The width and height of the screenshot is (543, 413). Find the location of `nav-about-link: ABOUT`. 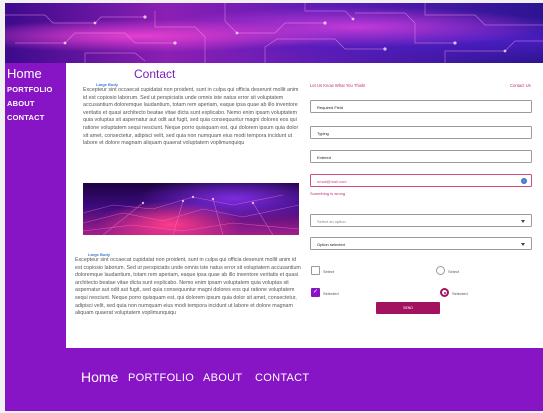

nav-about-link: ABOUT is located at coordinates (21, 103).